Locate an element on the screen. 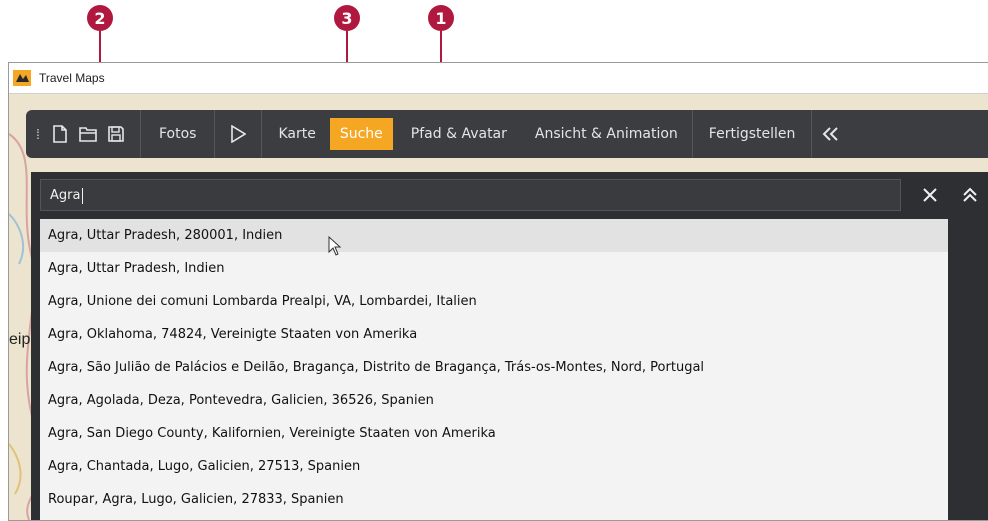 This screenshot has width=988, height=521. title-bar: Travel Maps is located at coordinates (498, 78).